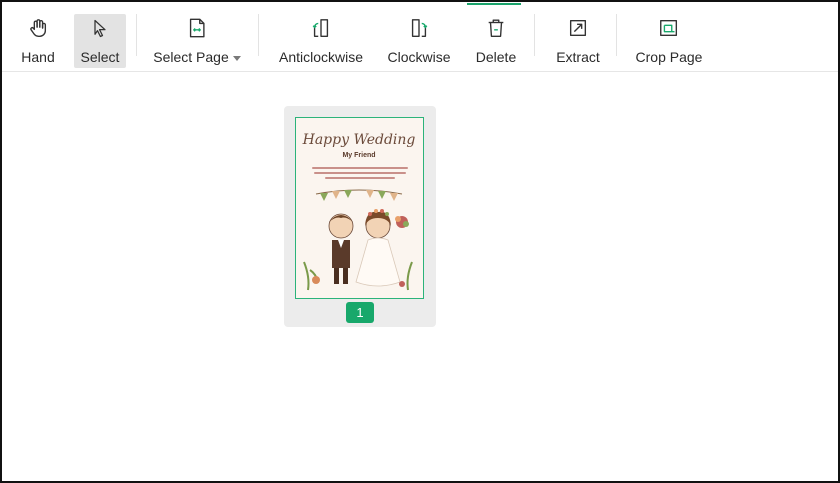 Image resolution: width=840 pixels, height=483 pixels. I want to click on wedding-couple-illustration, so click(358, 240).